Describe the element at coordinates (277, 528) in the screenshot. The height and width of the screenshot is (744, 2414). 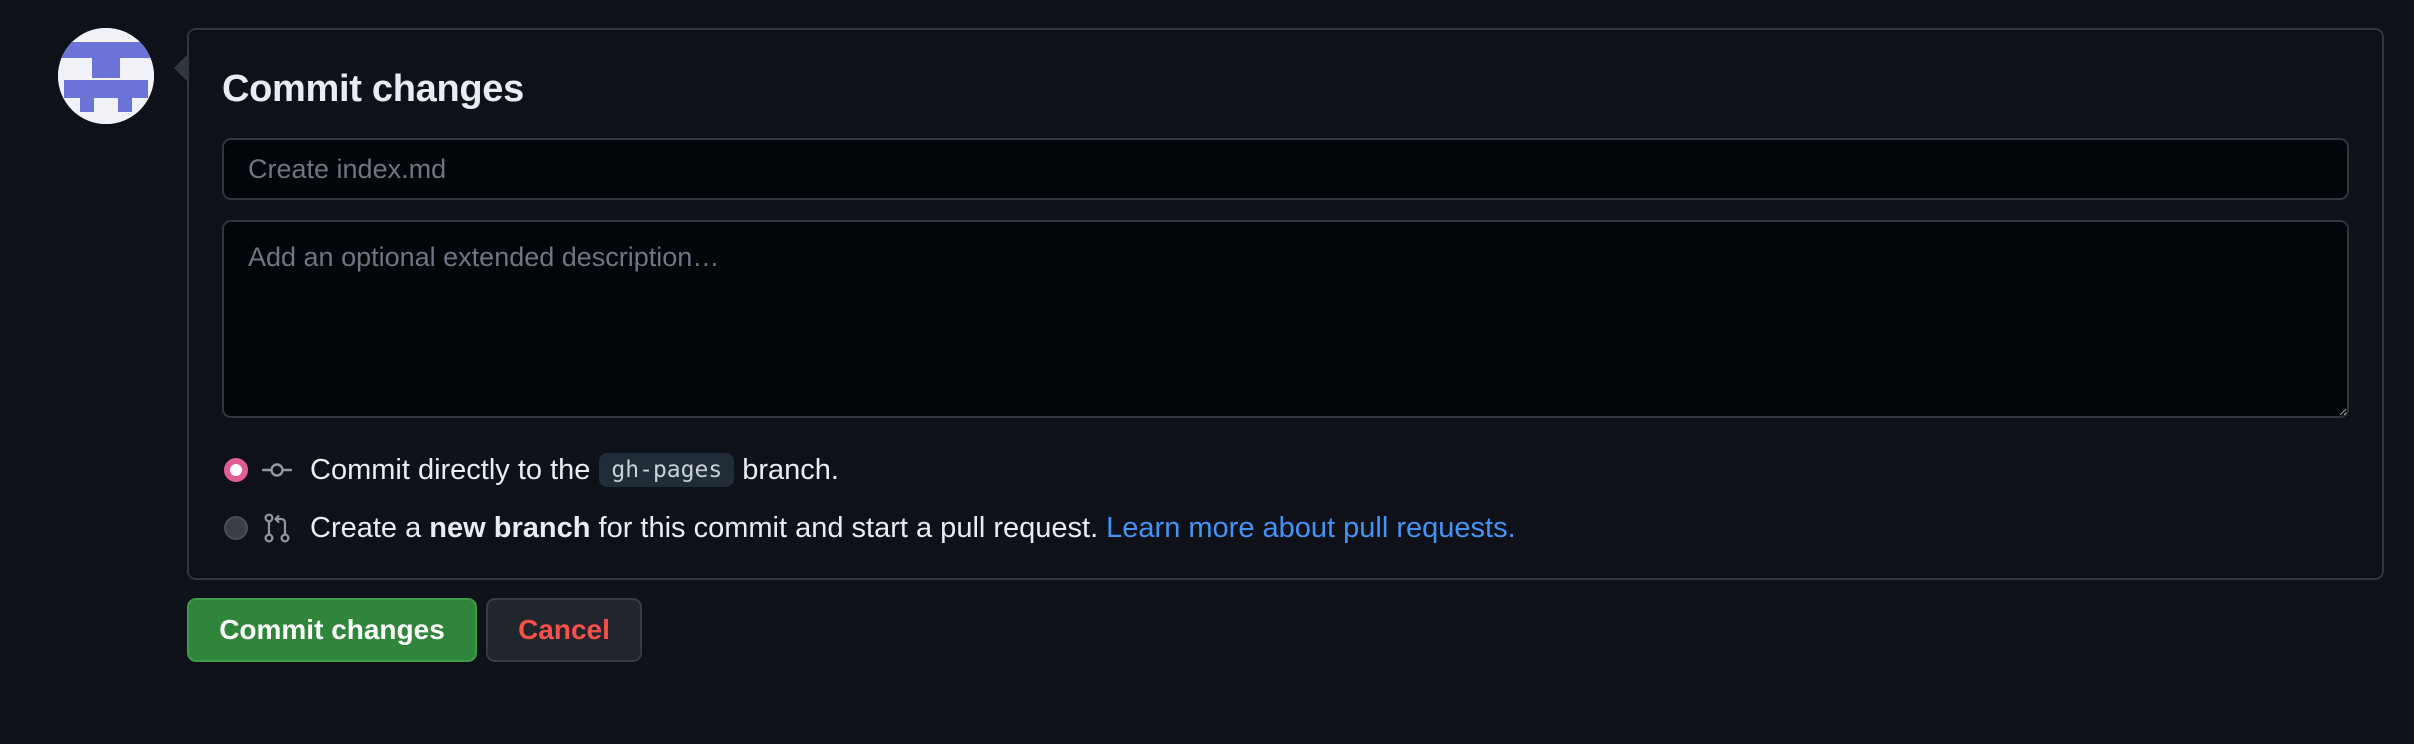
I see `git-pull-request-icon` at that location.